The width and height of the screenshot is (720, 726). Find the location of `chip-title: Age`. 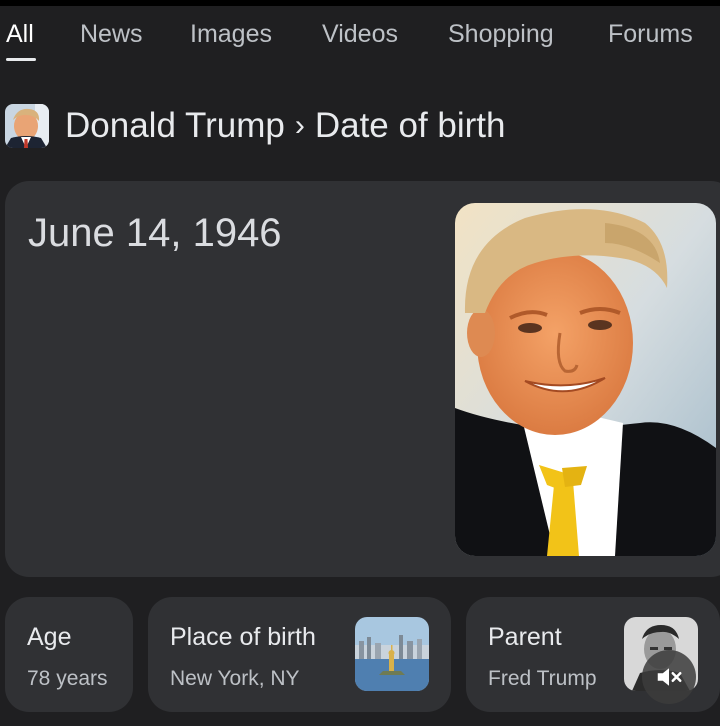

chip-title: Age is located at coordinates (49, 637).